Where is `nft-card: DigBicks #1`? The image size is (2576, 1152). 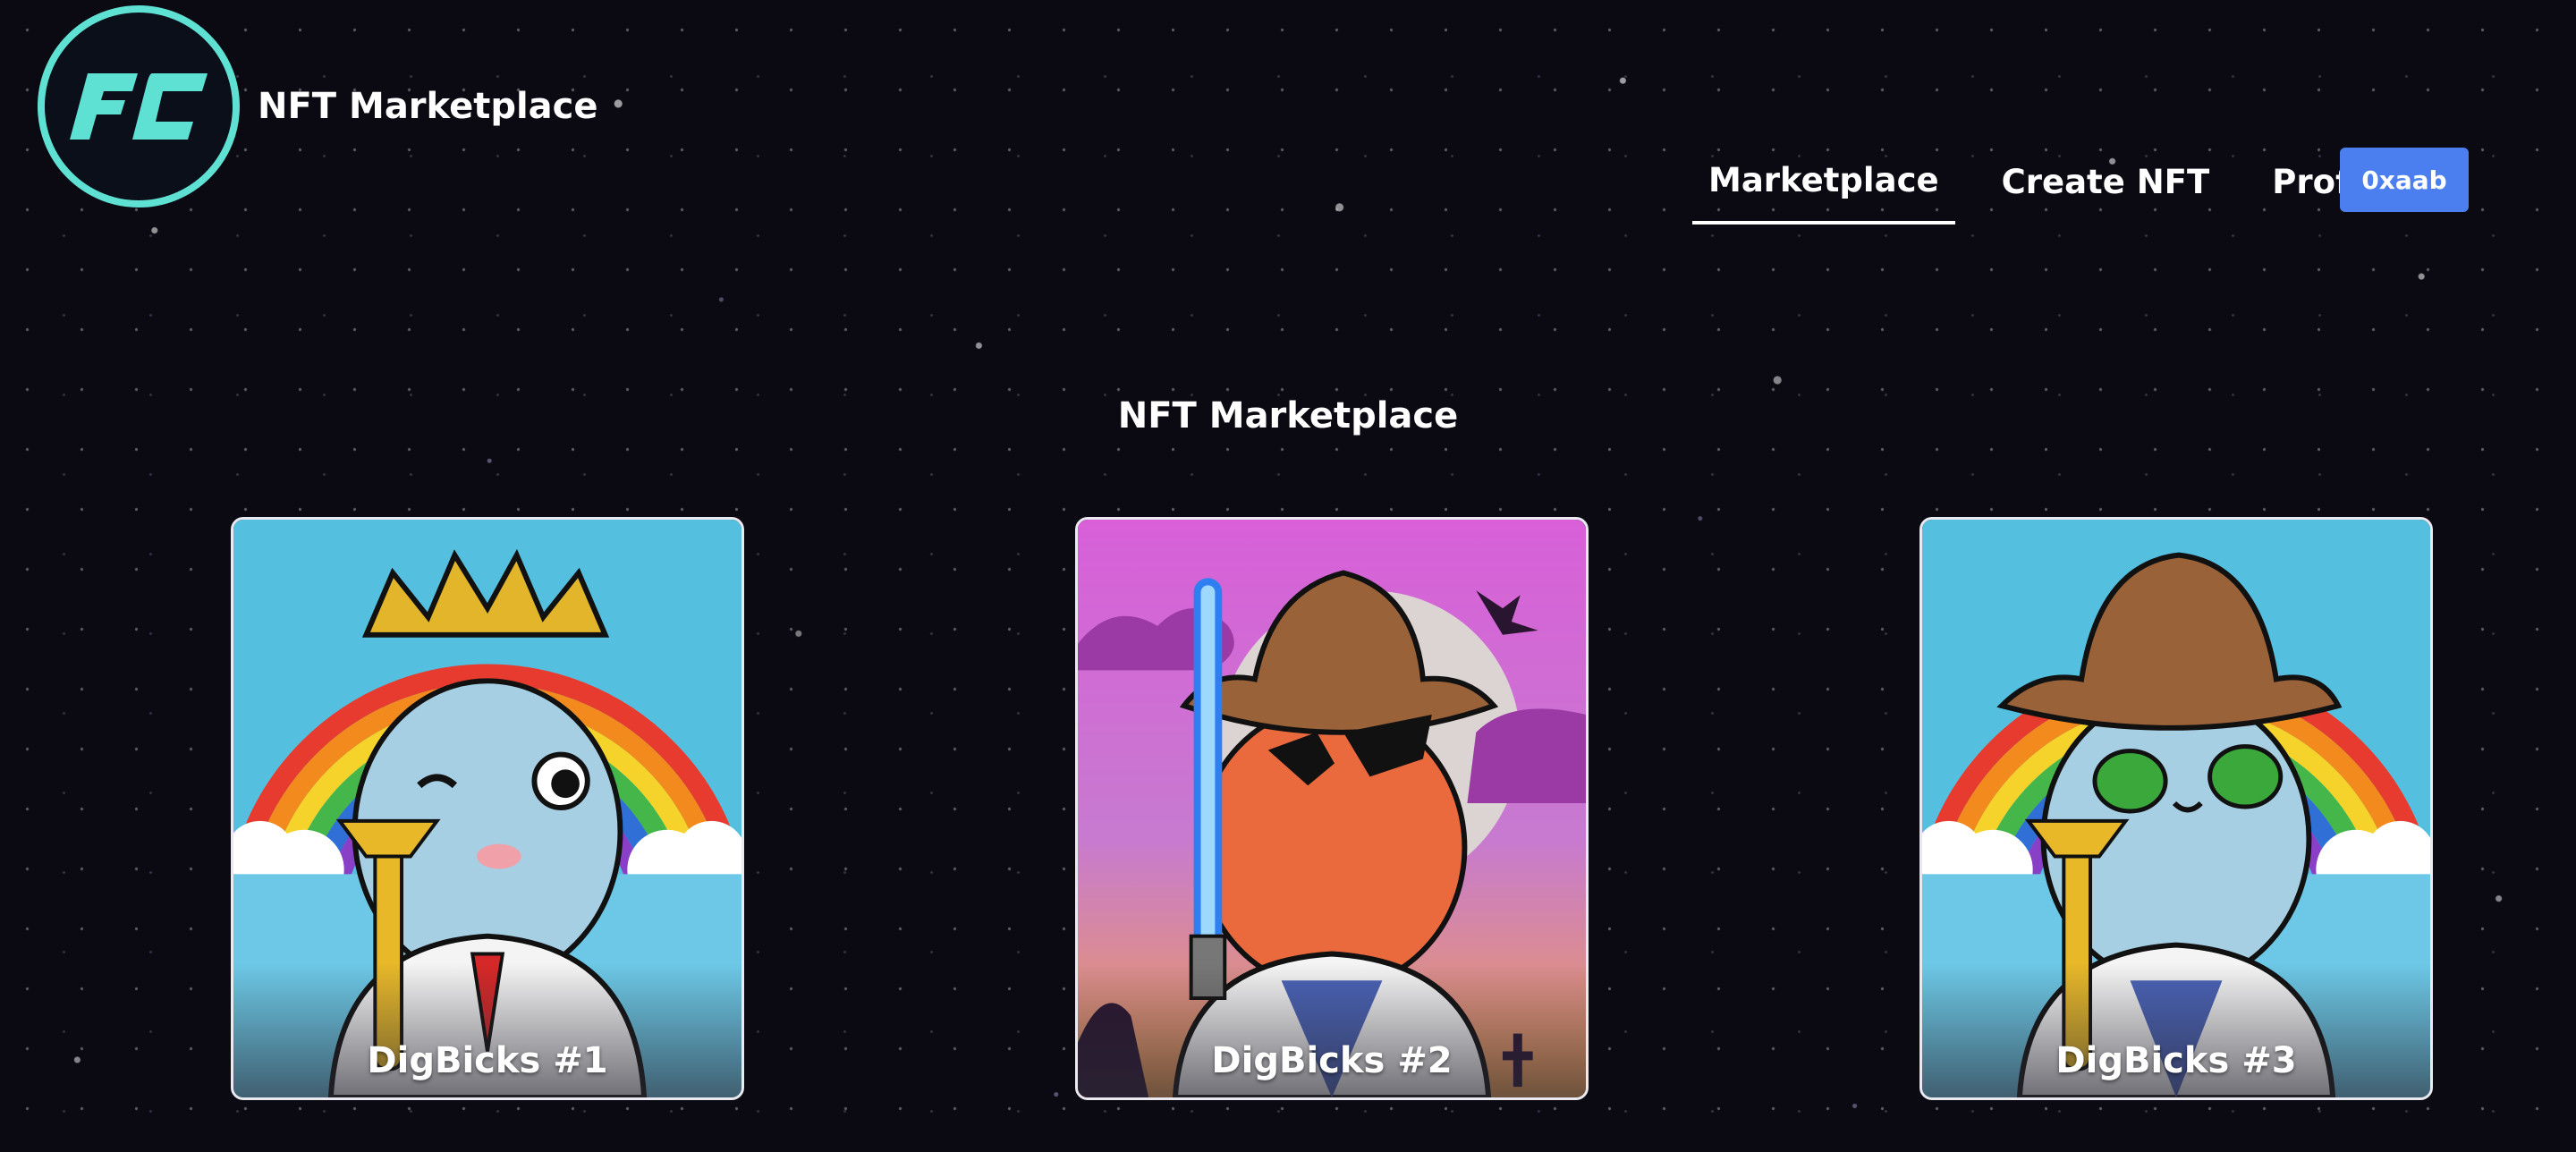
nft-card: DigBicks #1 is located at coordinates (487, 809).